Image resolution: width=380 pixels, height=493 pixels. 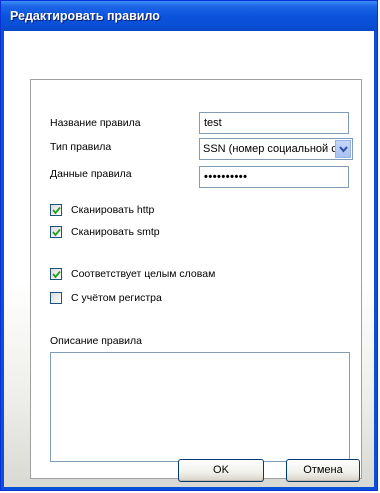 I want to click on rule-name-value: test, so click(x=213, y=123).